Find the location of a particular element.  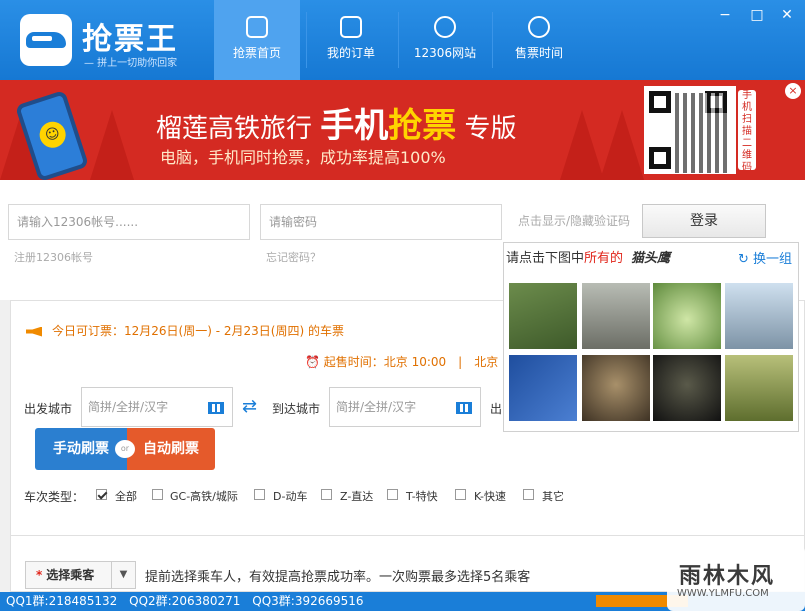

passenger-tip: 提前选择乘车人，有效提高抢票成功率。一次购票最多选择5名乘客 is located at coordinates (338, 577).